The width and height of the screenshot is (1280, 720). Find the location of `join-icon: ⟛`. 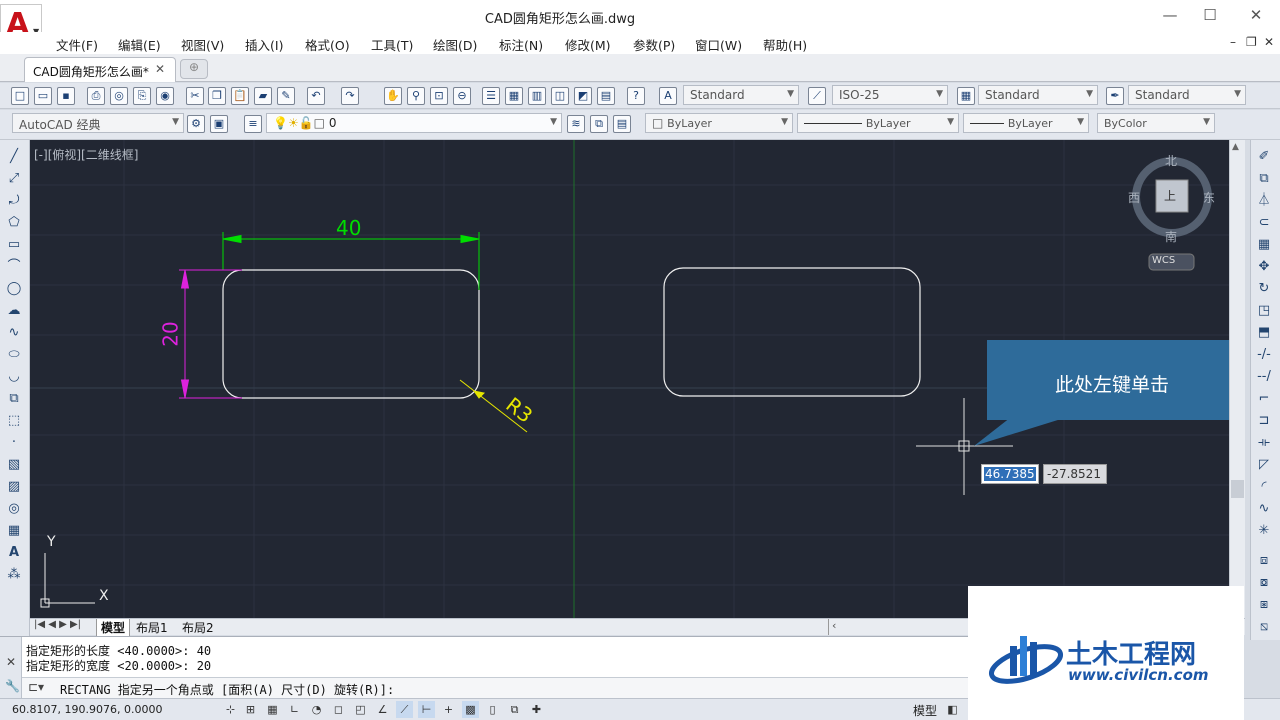

join-icon: ⟛ is located at coordinates (1264, 443).